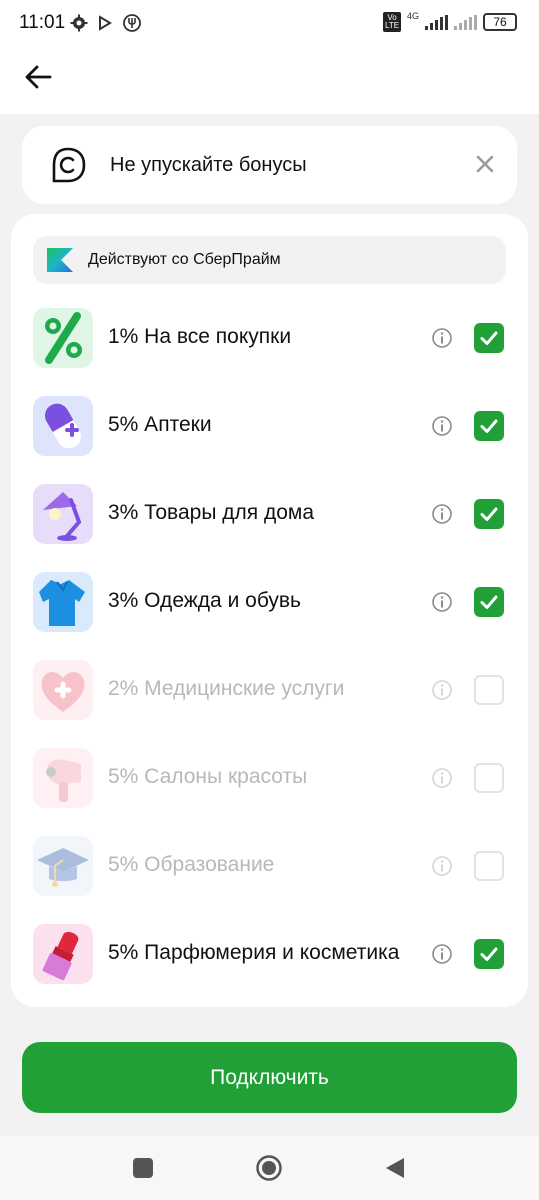  I want to click on category-label: 1% На все покупки, so click(200, 336).